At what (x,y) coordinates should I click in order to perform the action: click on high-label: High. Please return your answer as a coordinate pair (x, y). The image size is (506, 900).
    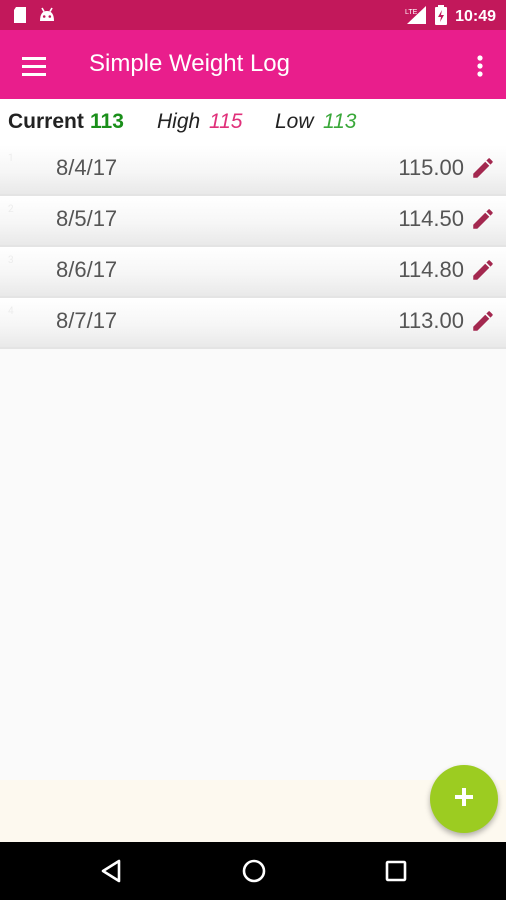
    Looking at the image, I should click on (179, 121).